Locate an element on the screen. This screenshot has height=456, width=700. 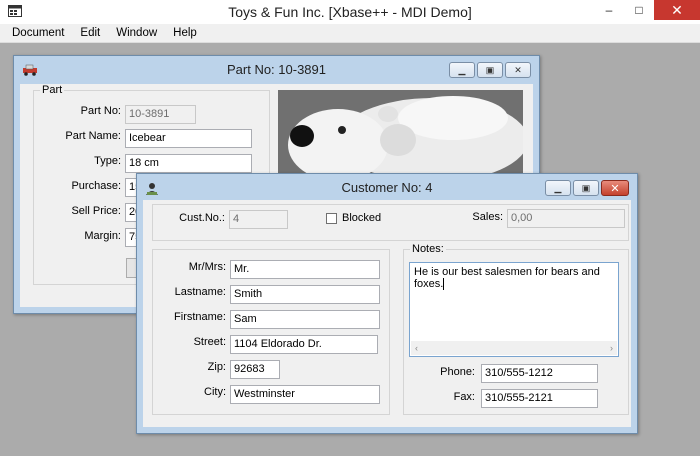
sales-field: 0,00 is located at coordinates (566, 218).